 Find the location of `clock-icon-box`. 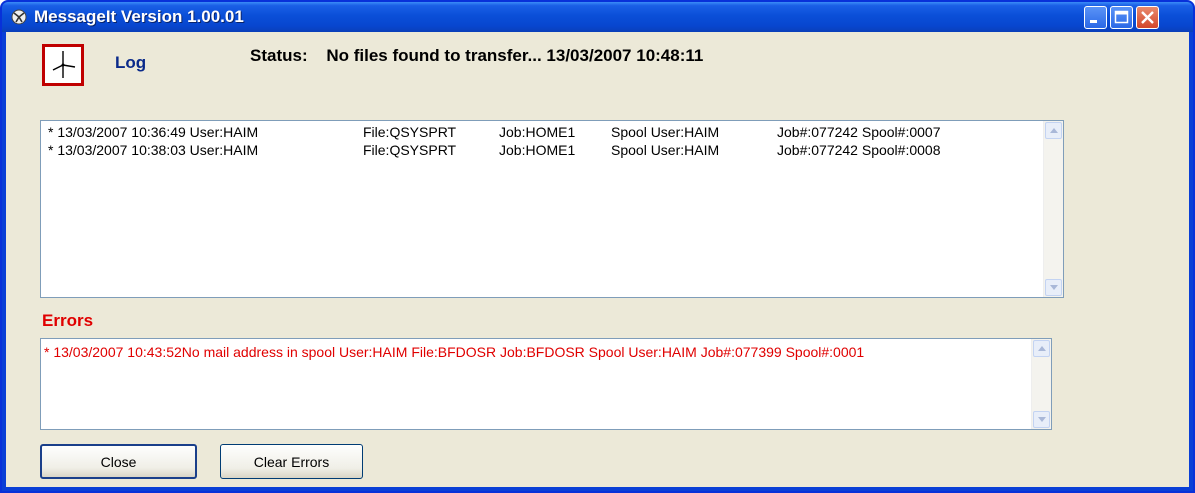

clock-icon-box is located at coordinates (63, 65).